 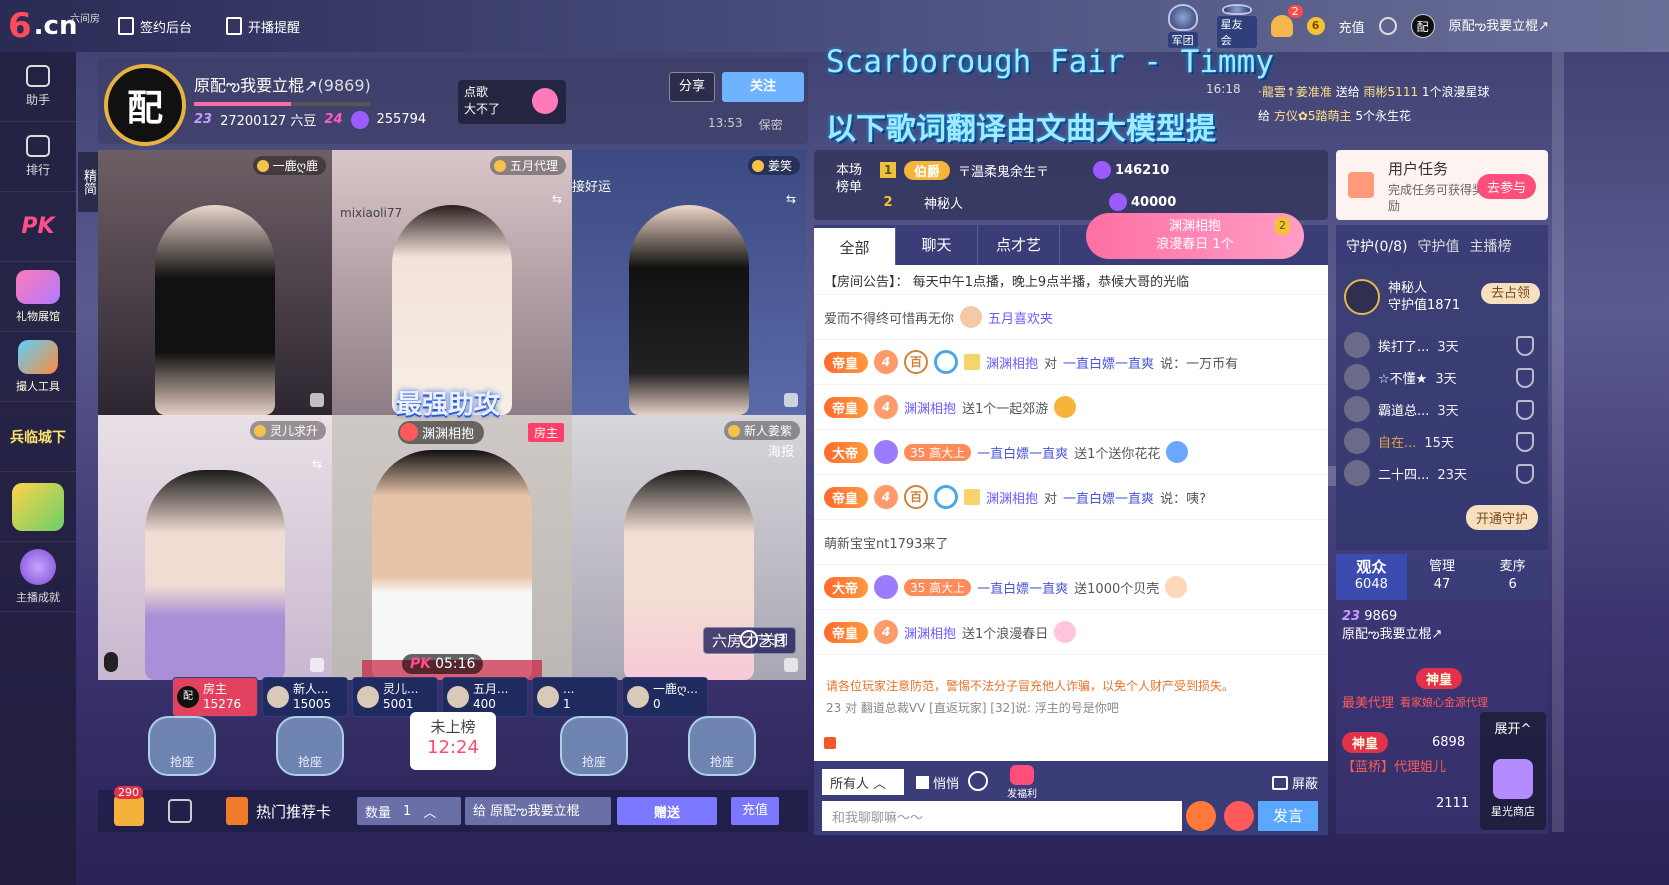 What do you see at coordinates (1512, 577) in the screenshot?
I see `tab-mic-order: 麦序 6` at bounding box center [1512, 577].